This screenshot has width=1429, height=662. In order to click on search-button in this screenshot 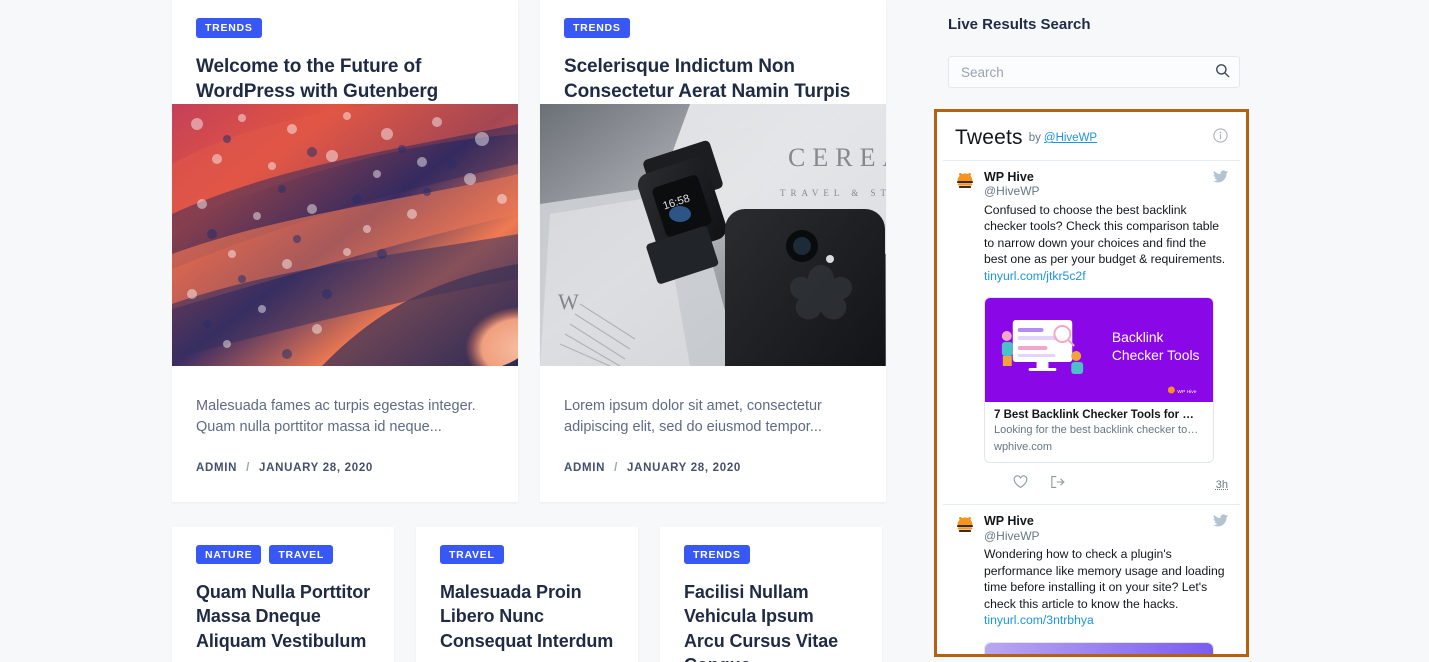, I will do `click(1222, 72)`.